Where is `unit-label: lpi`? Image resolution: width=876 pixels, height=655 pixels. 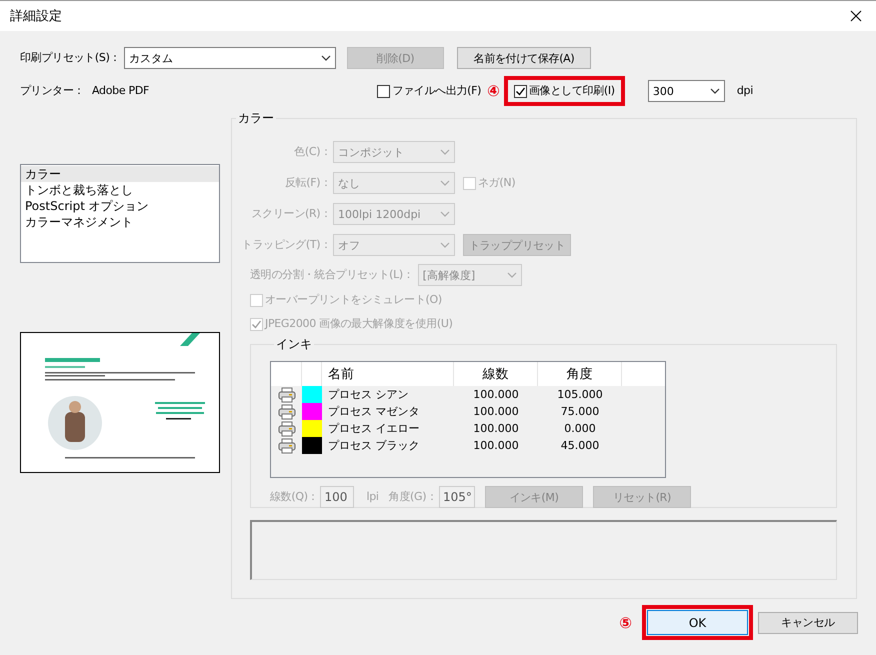 unit-label: lpi is located at coordinates (372, 497).